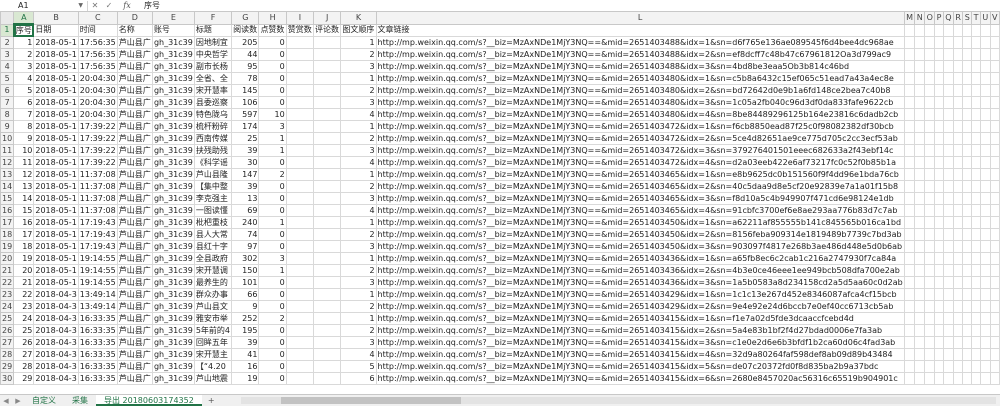 The image size is (1000, 406). What do you see at coordinates (358, 162) in the screenshot?
I see `cell: 4` at bounding box center [358, 162].